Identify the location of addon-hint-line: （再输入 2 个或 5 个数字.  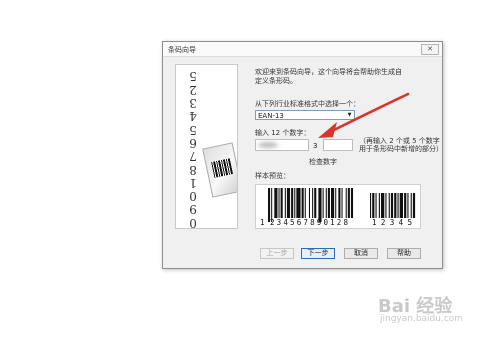
(399, 141).